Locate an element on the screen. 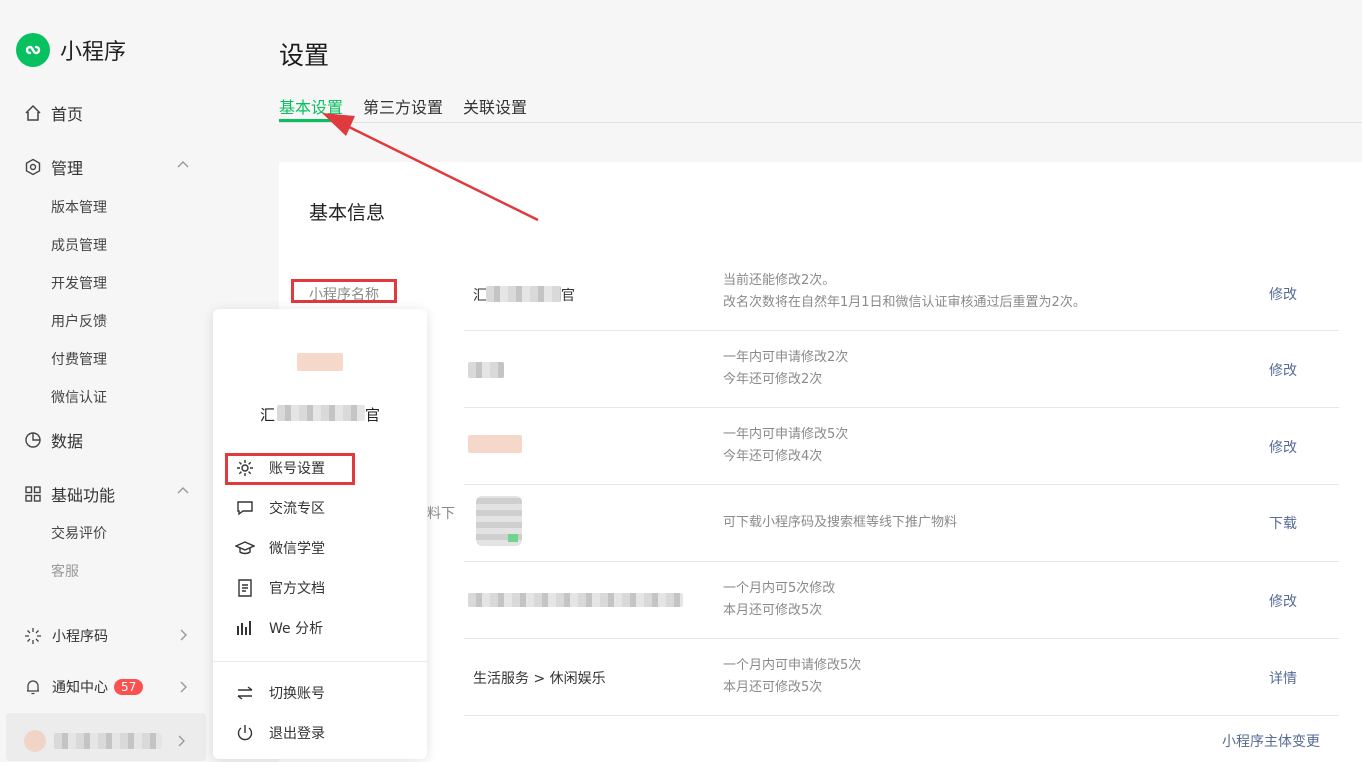 This screenshot has width=1362, height=762. menu-account-settings-label: 账号设置 is located at coordinates (297, 469).